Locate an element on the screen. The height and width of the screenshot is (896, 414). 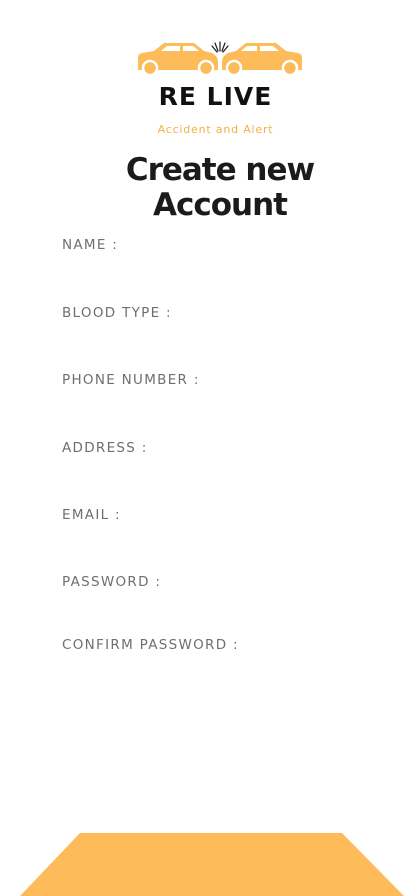
email-field: EMAIL : is located at coordinates (91, 515).